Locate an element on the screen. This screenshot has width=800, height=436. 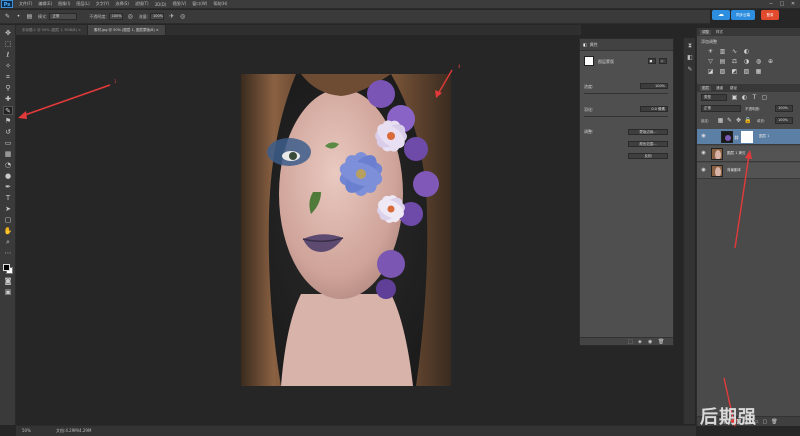
channel-mixer-icon: ⊕ is located at coordinates (770, 61).